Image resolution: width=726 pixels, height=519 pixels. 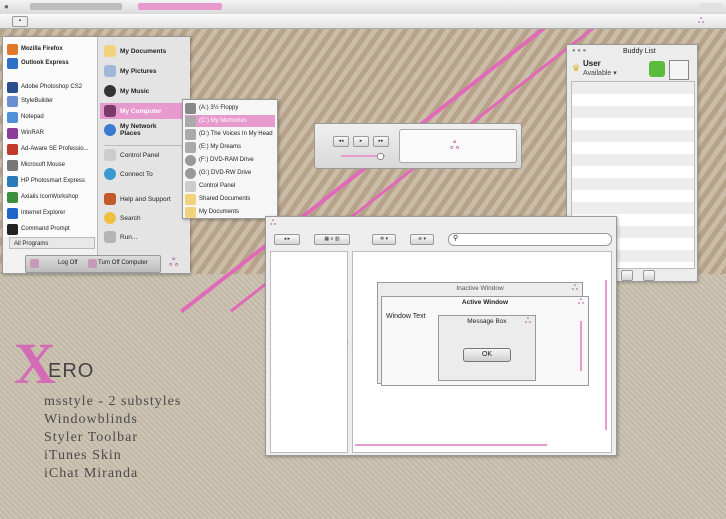 What do you see at coordinates (287, 239) in the screenshot?
I see `back-forward-button: ◂ ▸` at bounding box center [287, 239].